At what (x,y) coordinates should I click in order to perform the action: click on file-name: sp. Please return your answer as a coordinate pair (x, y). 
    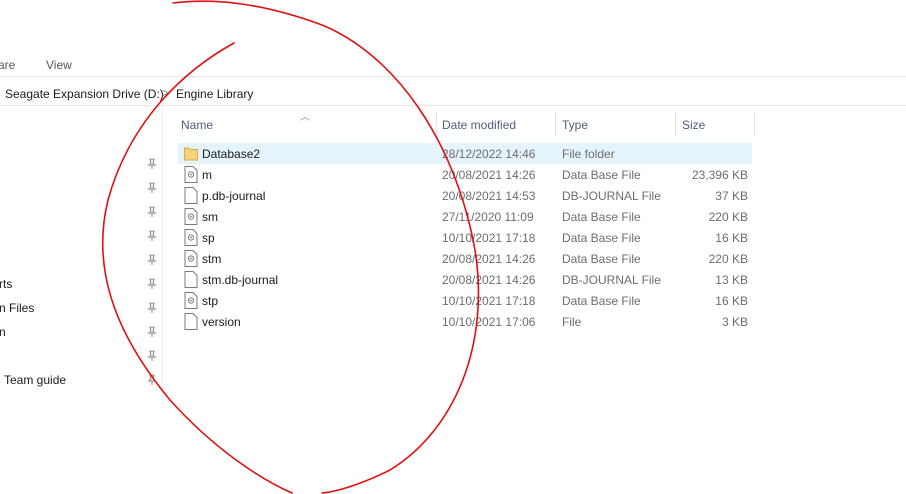
    Looking at the image, I should click on (208, 238).